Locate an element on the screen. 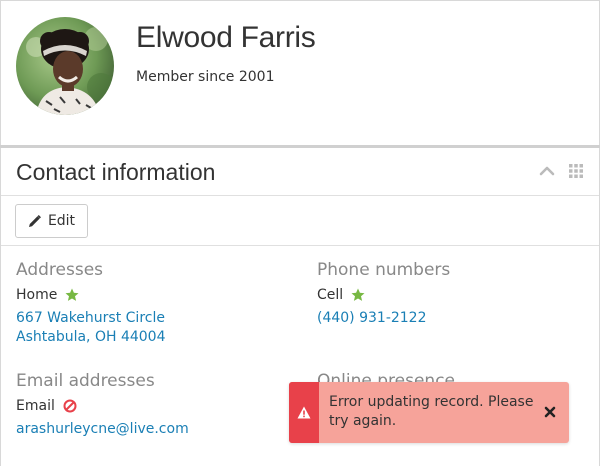  edit-button: Edit is located at coordinates (51, 221).